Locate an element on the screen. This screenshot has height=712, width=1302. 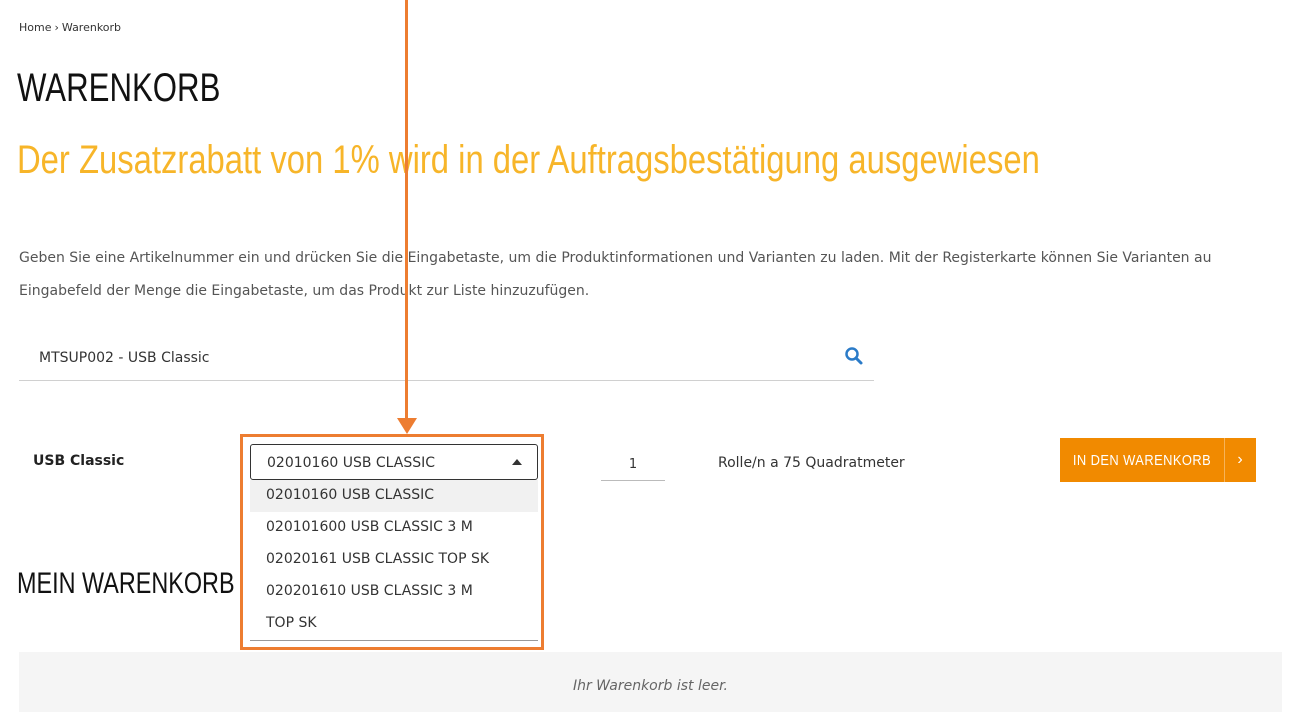
empty-cart-text: Ihr Warenkorb ist leer. is located at coordinates (650, 686).